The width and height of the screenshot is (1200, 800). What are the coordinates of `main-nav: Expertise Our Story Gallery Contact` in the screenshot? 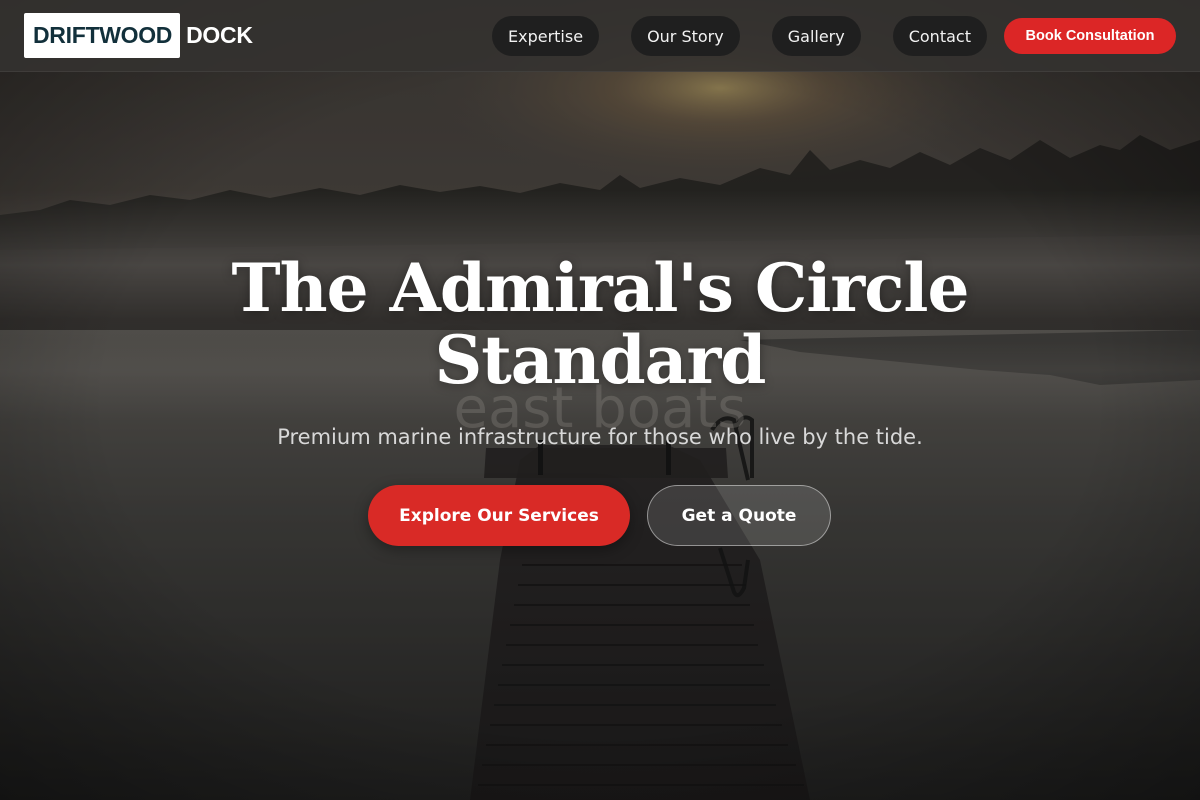 It's located at (739, 36).